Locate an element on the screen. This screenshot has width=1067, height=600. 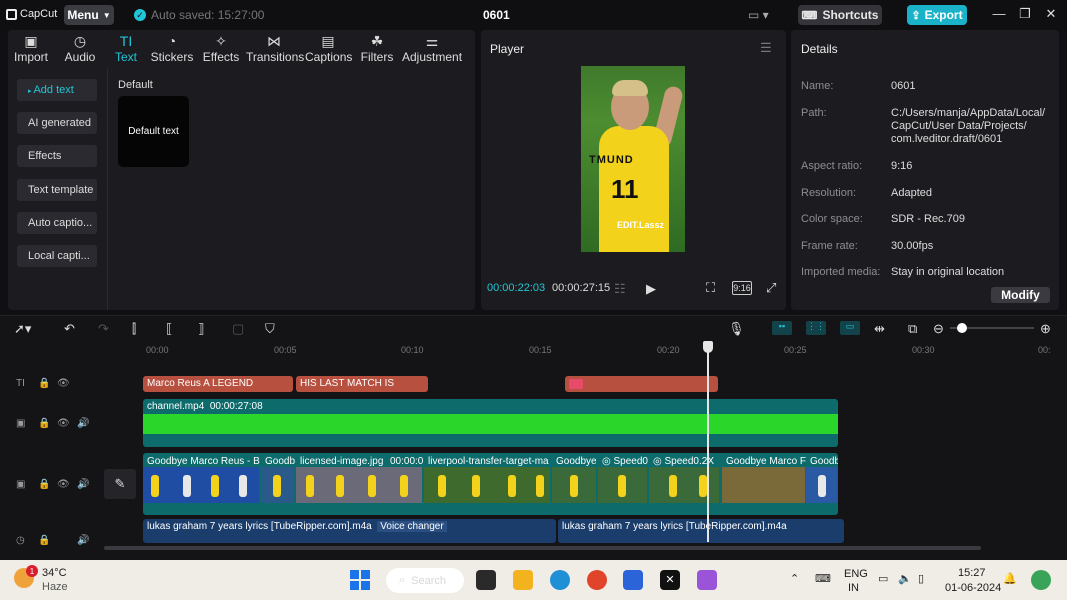
chevron-up-icon: ⌃ is located at coordinates (794, 578).